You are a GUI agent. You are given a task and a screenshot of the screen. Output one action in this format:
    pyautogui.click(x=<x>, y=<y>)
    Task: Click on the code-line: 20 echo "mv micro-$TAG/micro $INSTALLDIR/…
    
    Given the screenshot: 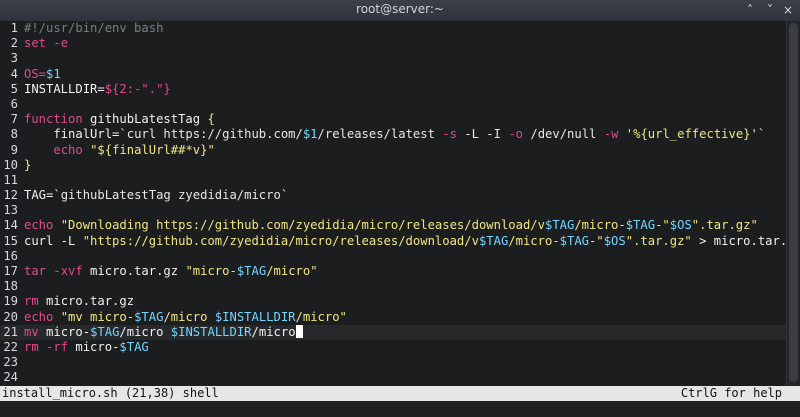 What is the action you would take?
    pyautogui.click(x=393, y=317)
    